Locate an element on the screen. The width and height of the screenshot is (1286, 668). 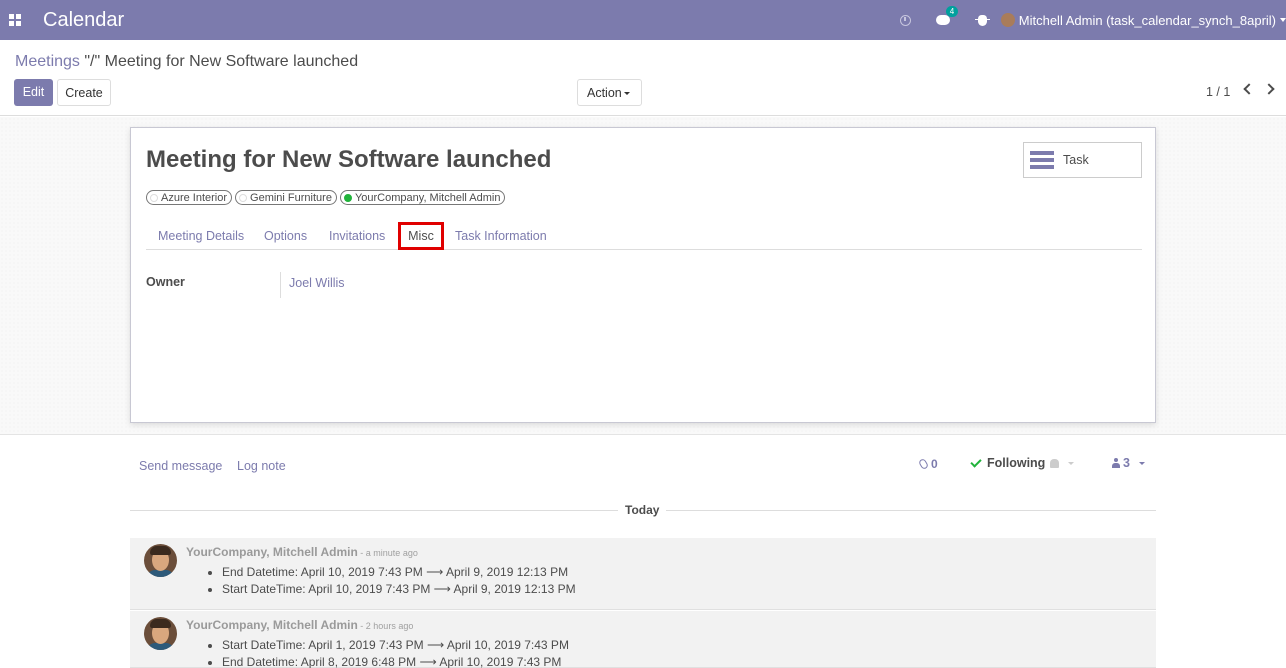
task-smart-button: Task is located at coordinates (1082, 160).